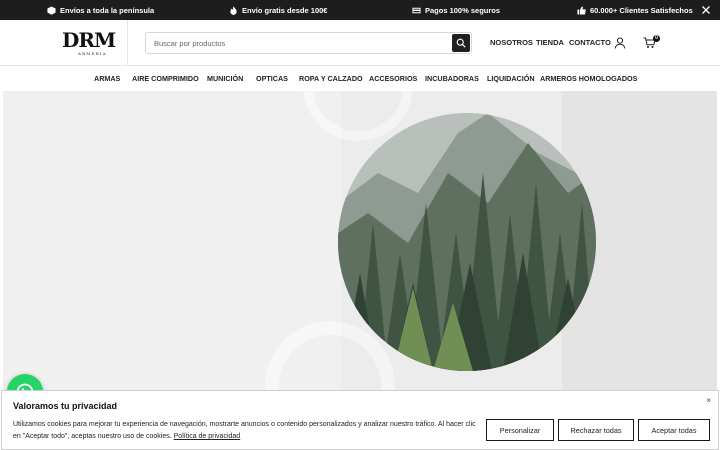  Describe the element at coordinates (588, 78) in the screenshot. I see `category-armeros-homologados: ARMEROS HOMOLOGADOS` at that location.